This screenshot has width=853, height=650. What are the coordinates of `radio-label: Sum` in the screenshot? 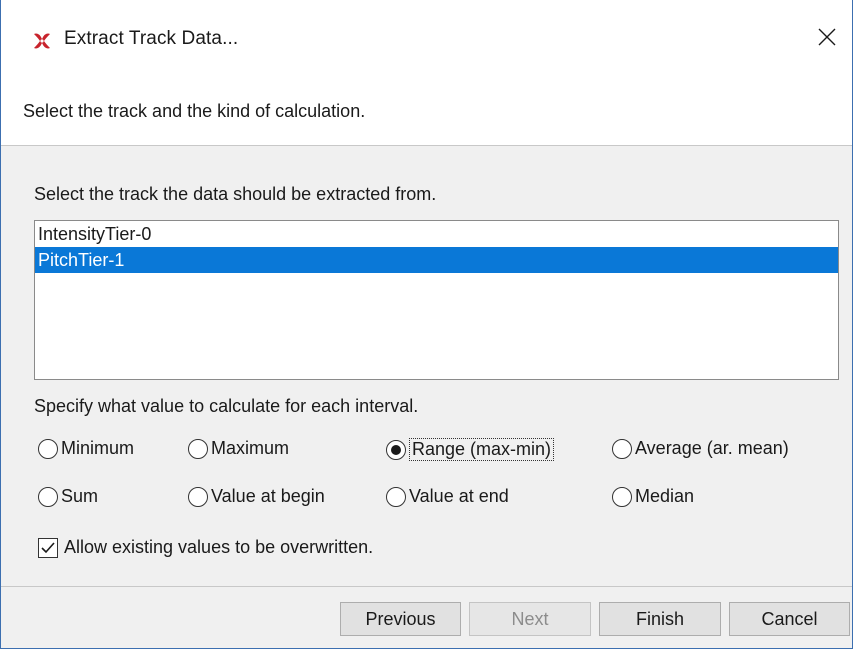 It's located at (80, 496).